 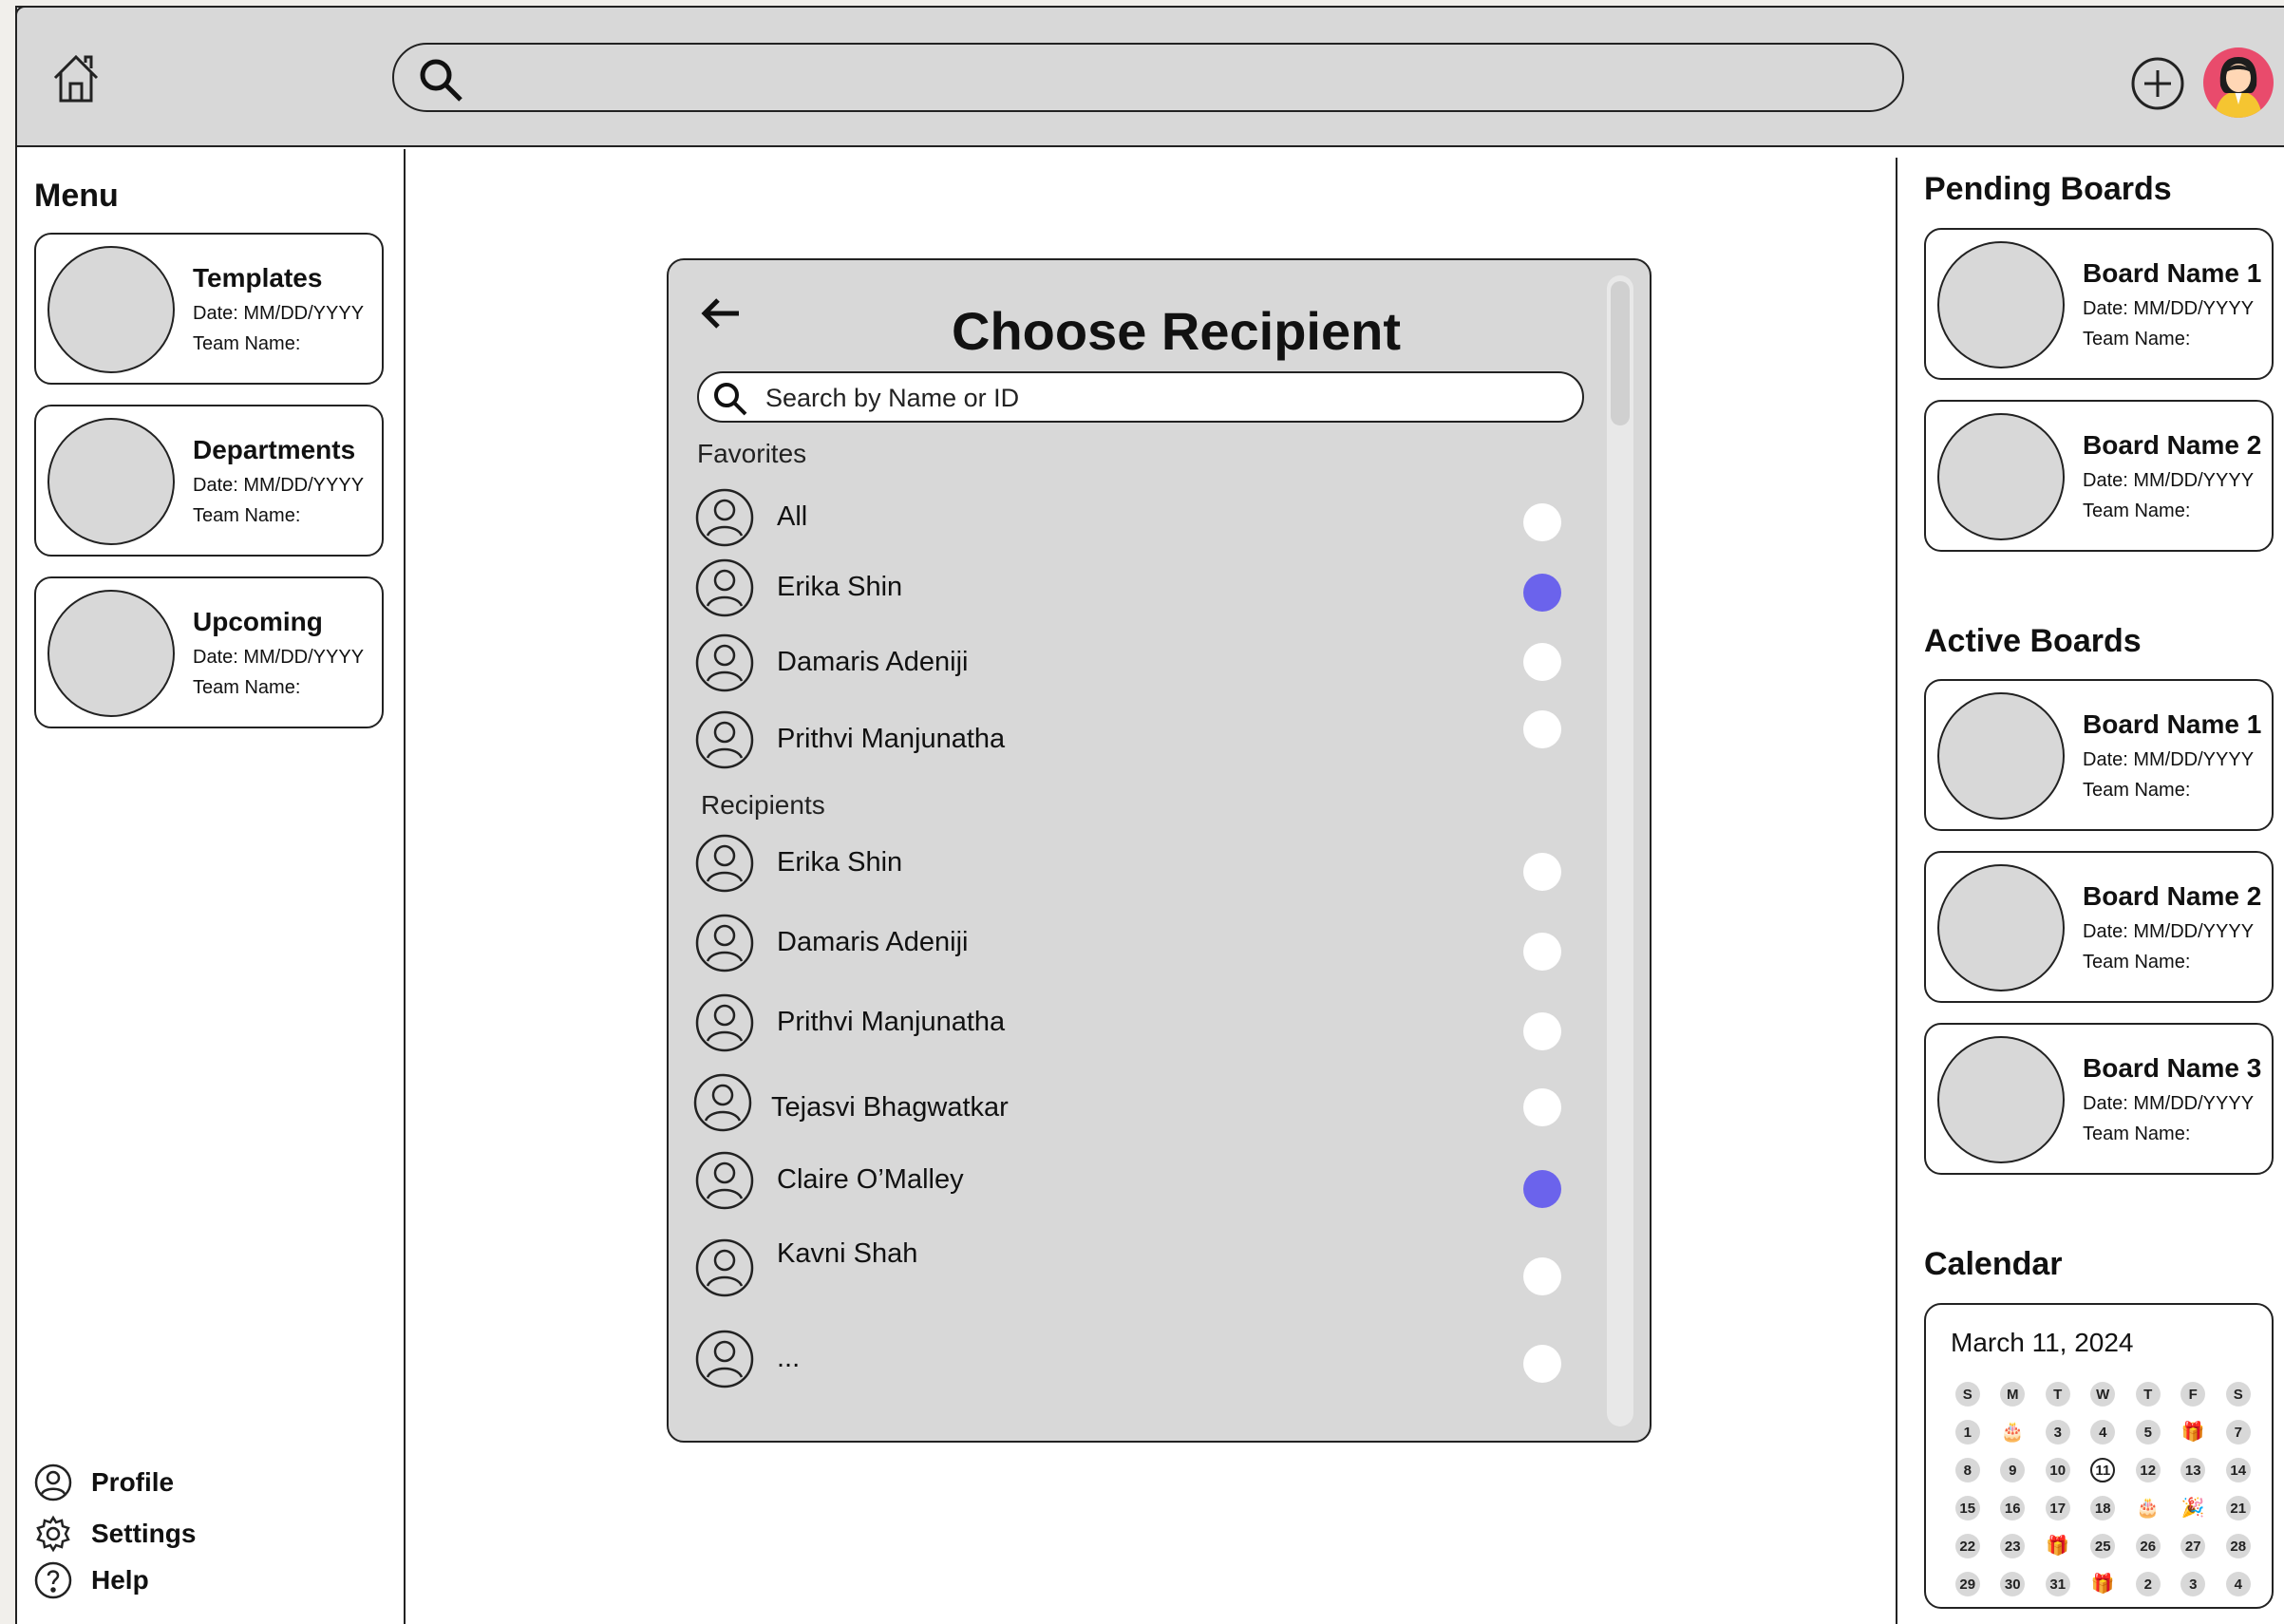 I want to click on calendar-day: 21, so click(x=2238, y=1508).